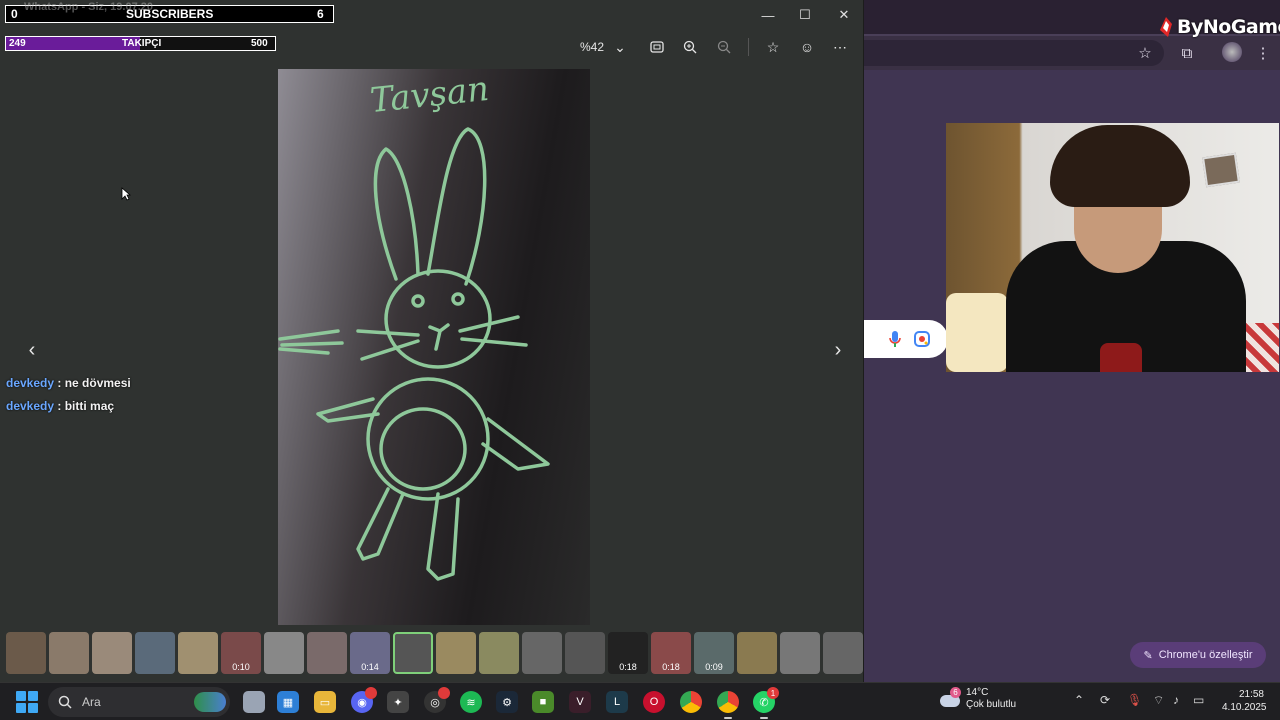 The height and width of the screenshot is (720, 1280). I want to click on previous-photo-chevron-icon: ‹, so click(32, 350).